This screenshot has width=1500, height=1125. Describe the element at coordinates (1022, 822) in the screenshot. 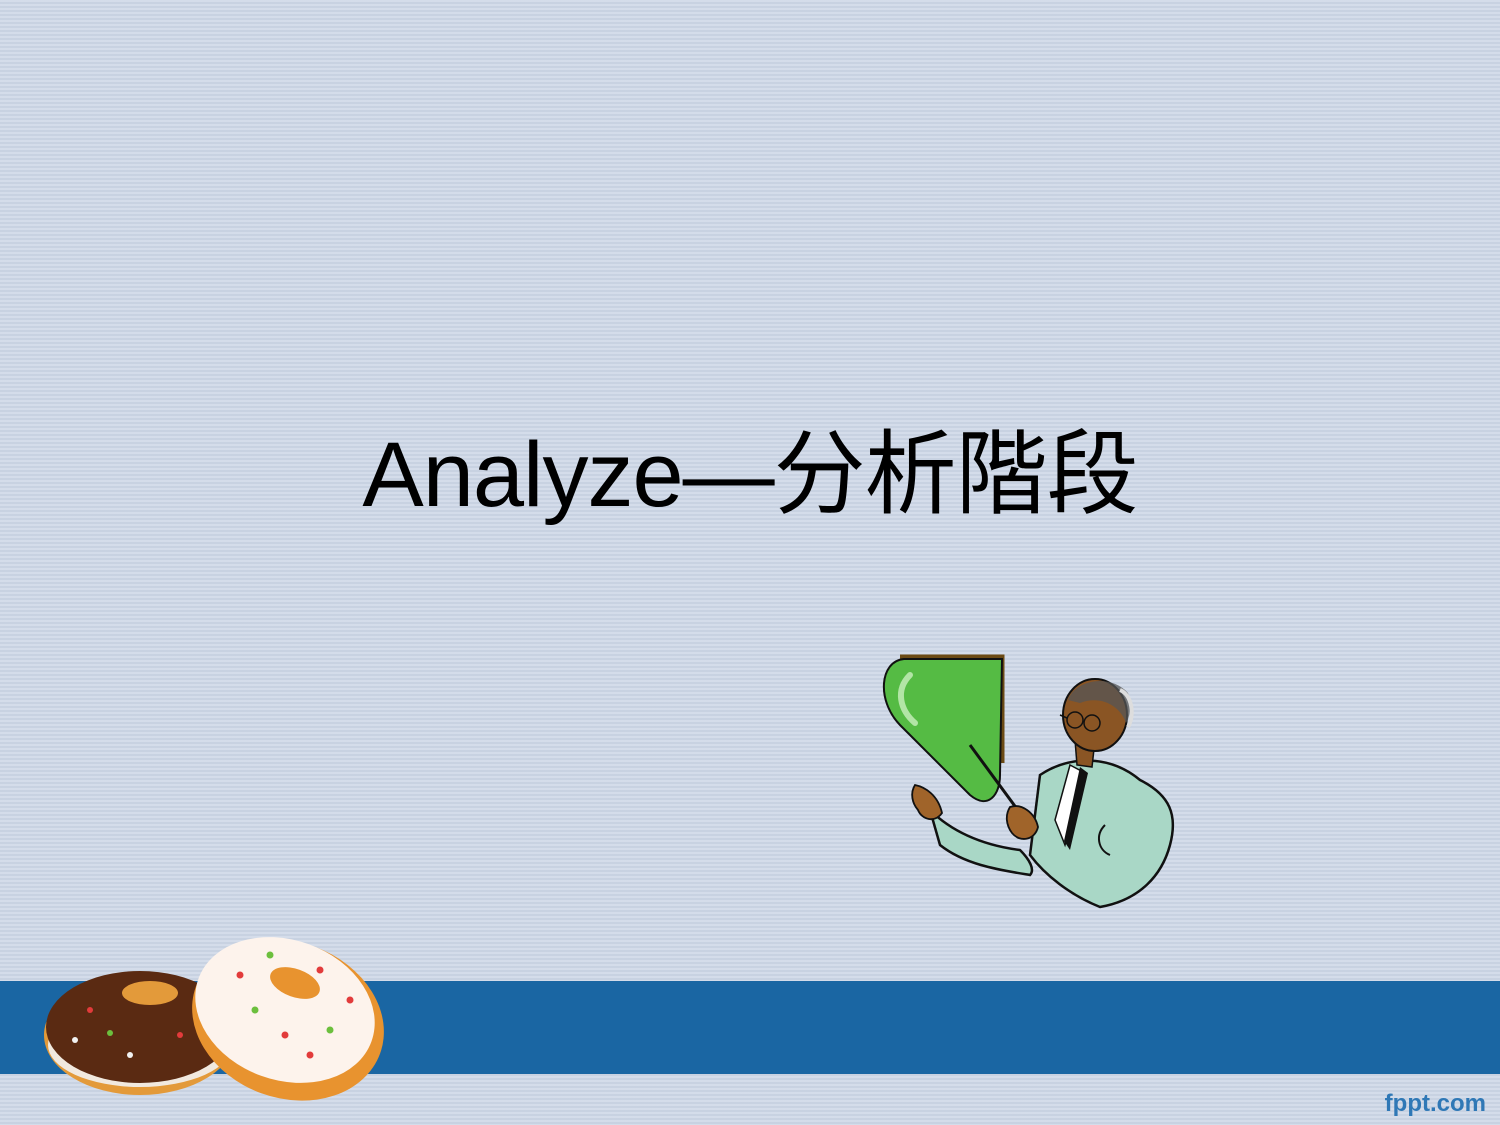

I see `right-hand` at that location.